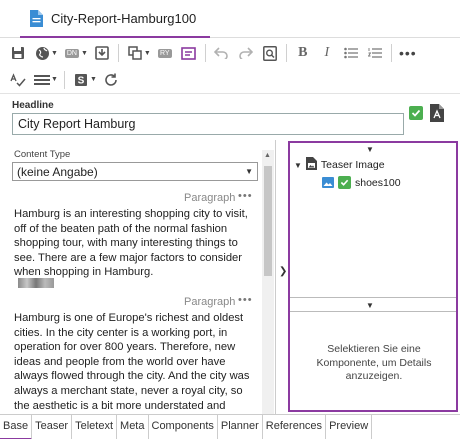 The height and width of the screenshot is (439, 460). I want to click on download-icon, so click(102, 53).